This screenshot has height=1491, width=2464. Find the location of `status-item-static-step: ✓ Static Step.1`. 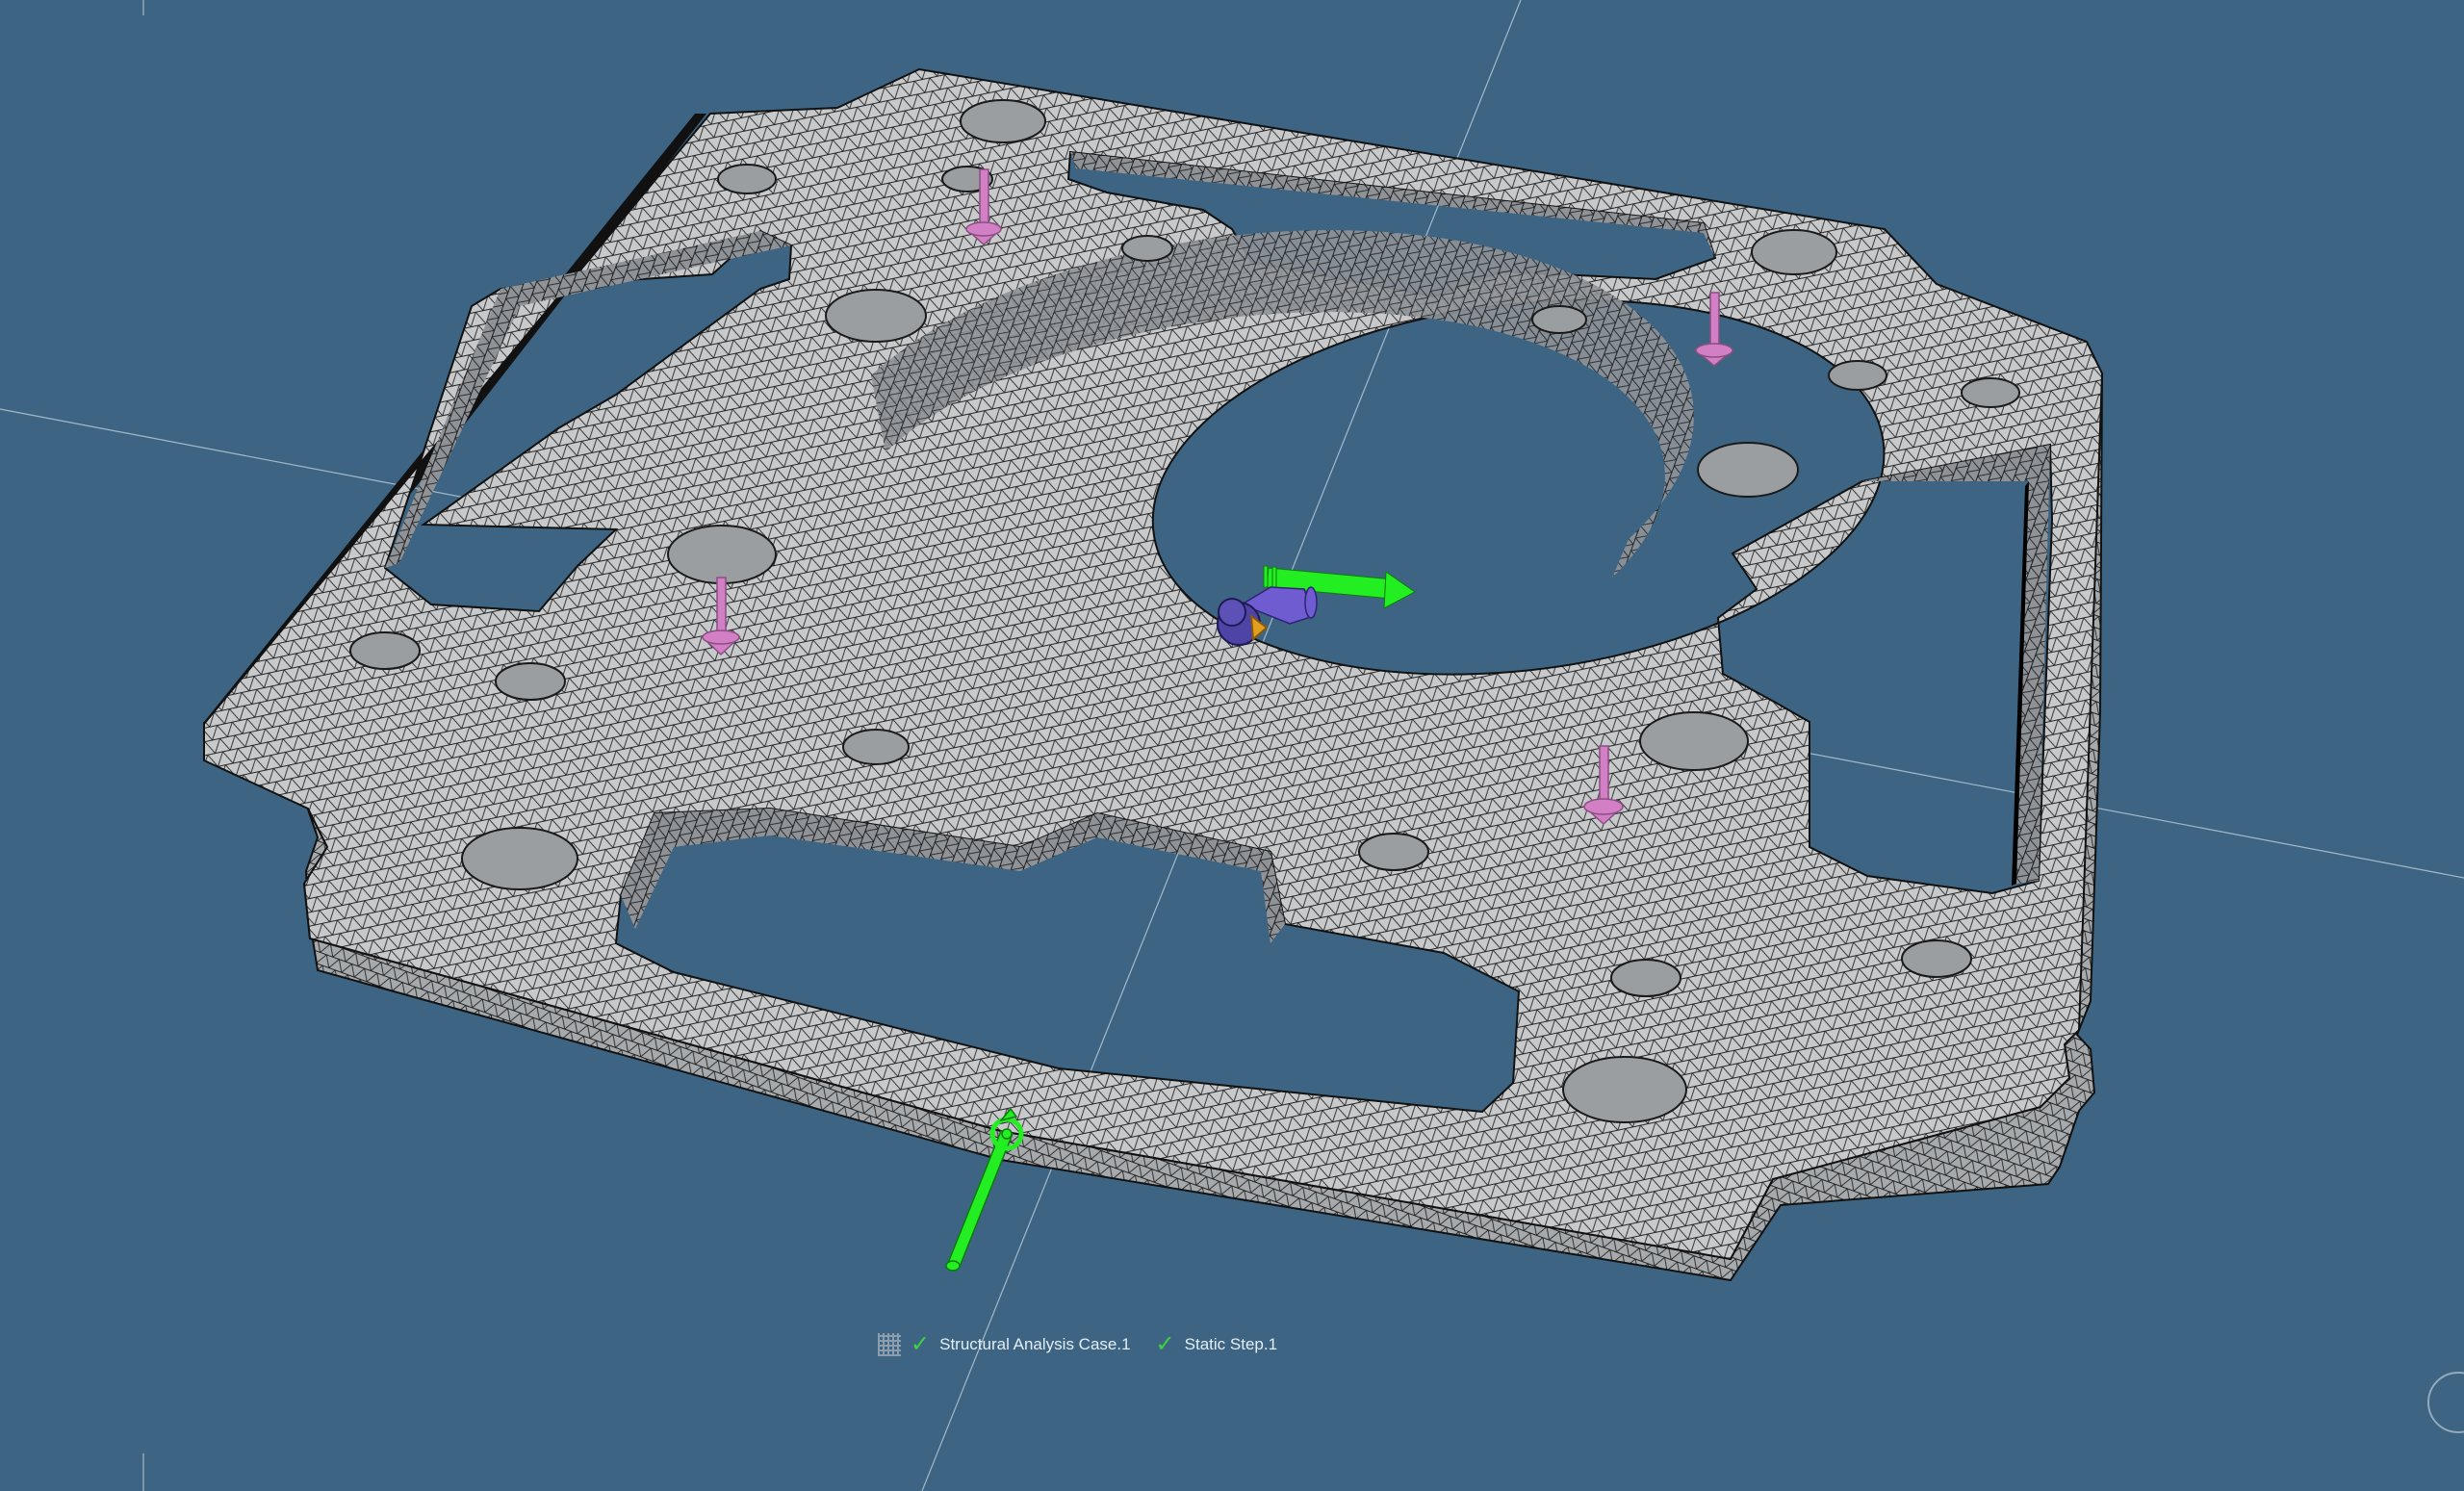

status-item-static-step: ✓ Static Step.1 is located at coordinates (1217, 1344).